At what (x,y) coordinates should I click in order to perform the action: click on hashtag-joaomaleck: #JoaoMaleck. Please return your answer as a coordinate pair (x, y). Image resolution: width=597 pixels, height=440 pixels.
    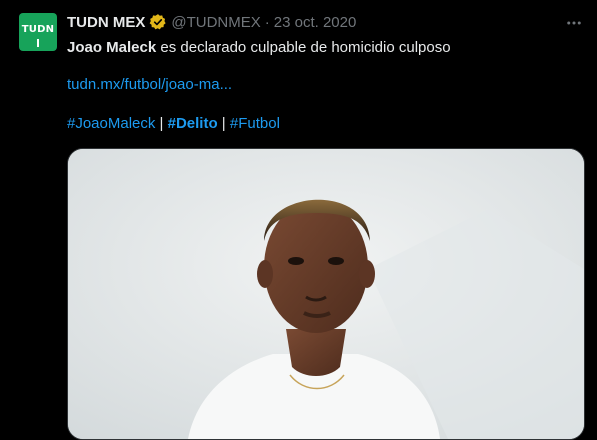
    Looking at the image, I should click on (111, 123).